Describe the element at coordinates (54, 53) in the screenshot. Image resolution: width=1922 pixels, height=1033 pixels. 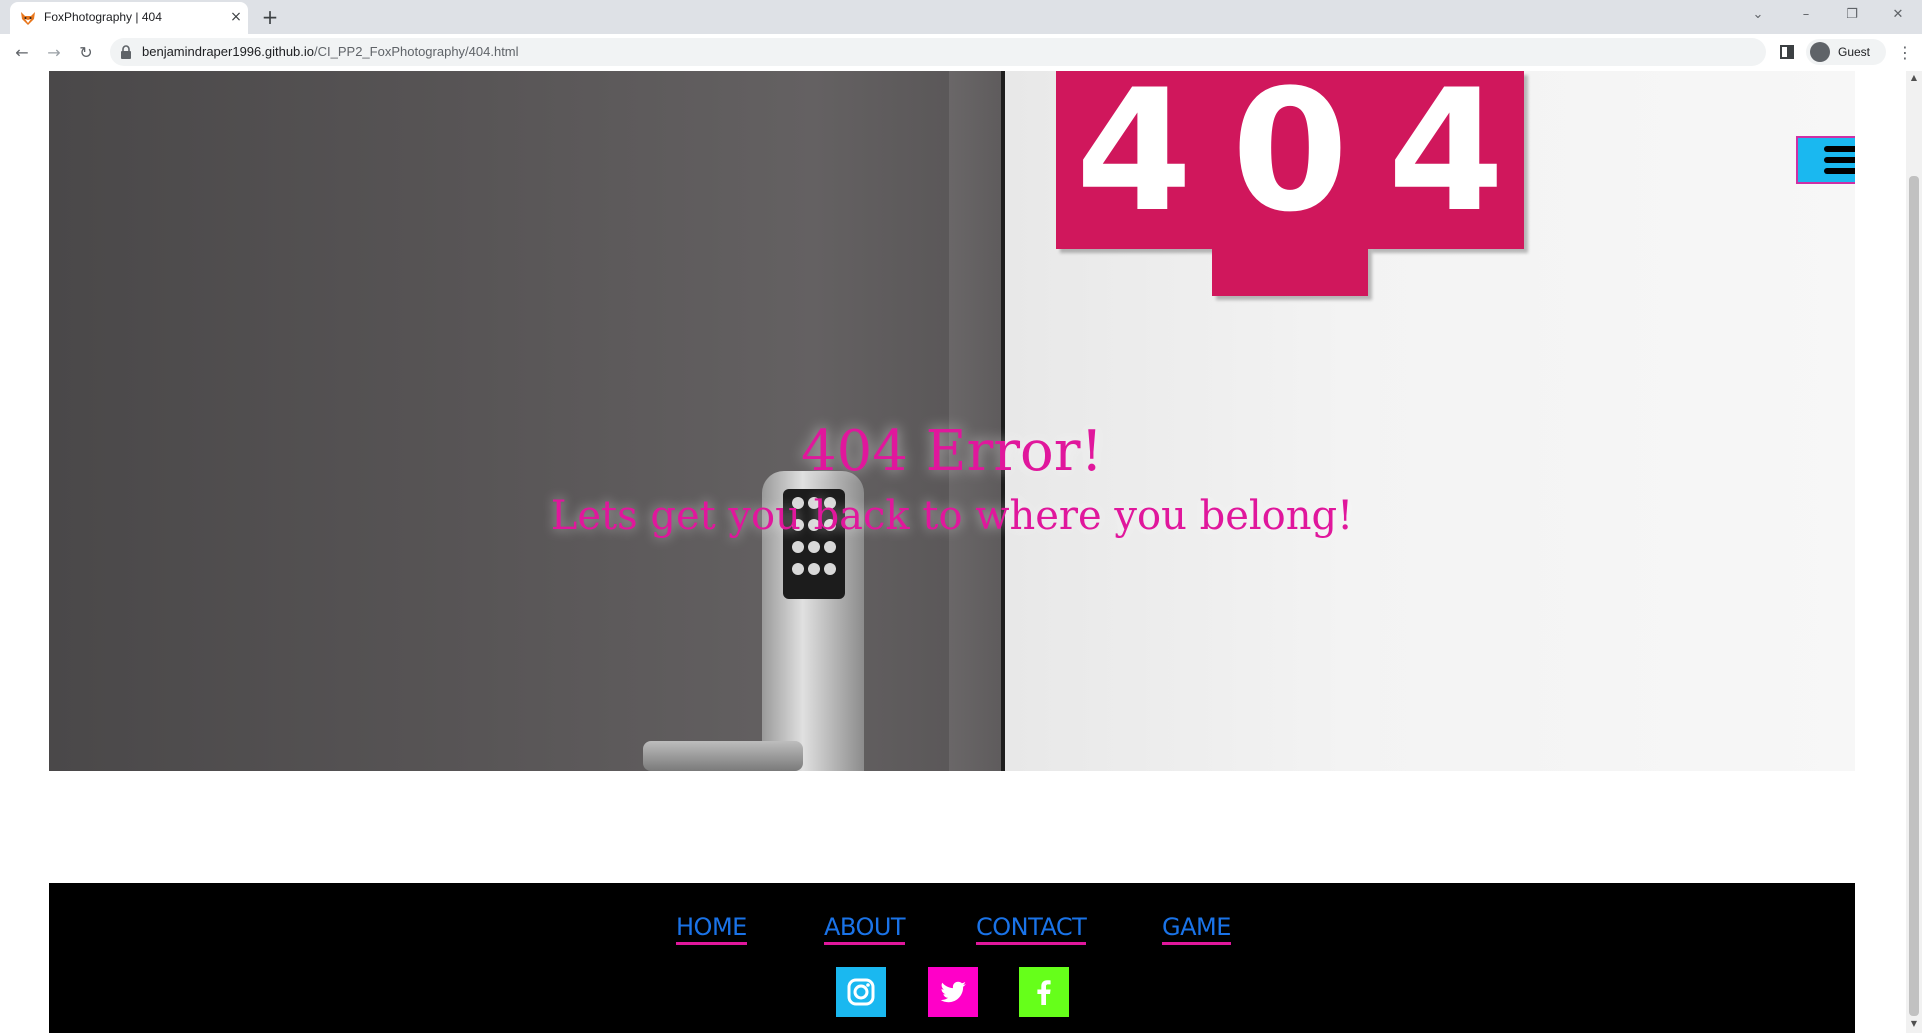
I see `forward-arrow-icon: →` at that location.